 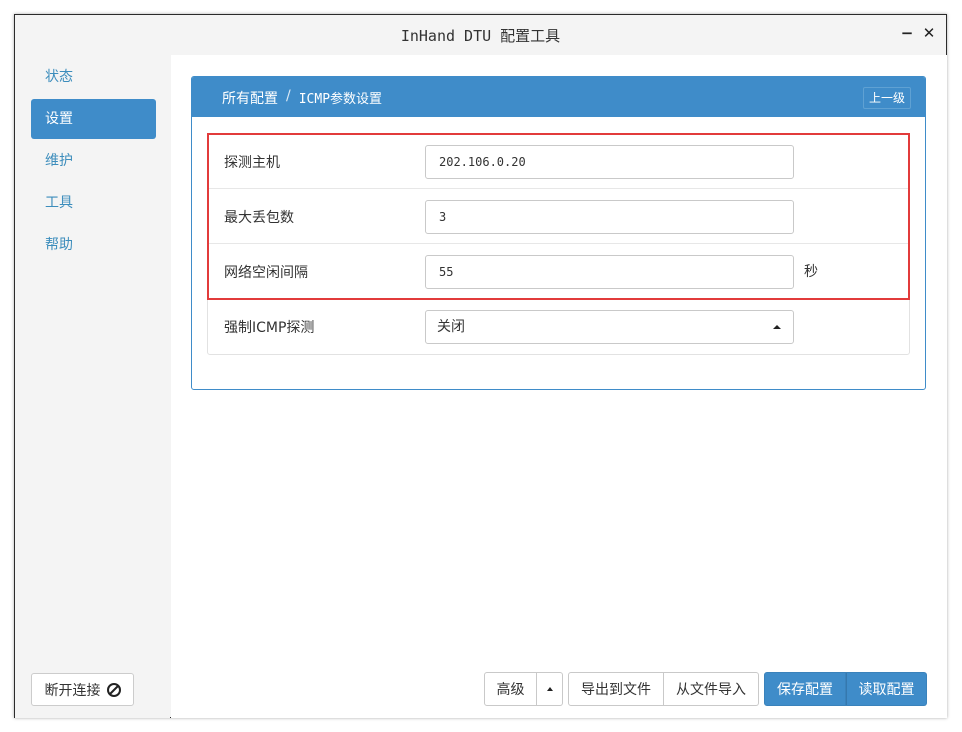 I want to click on close-icon: ✕, so click(x=929, y=33).